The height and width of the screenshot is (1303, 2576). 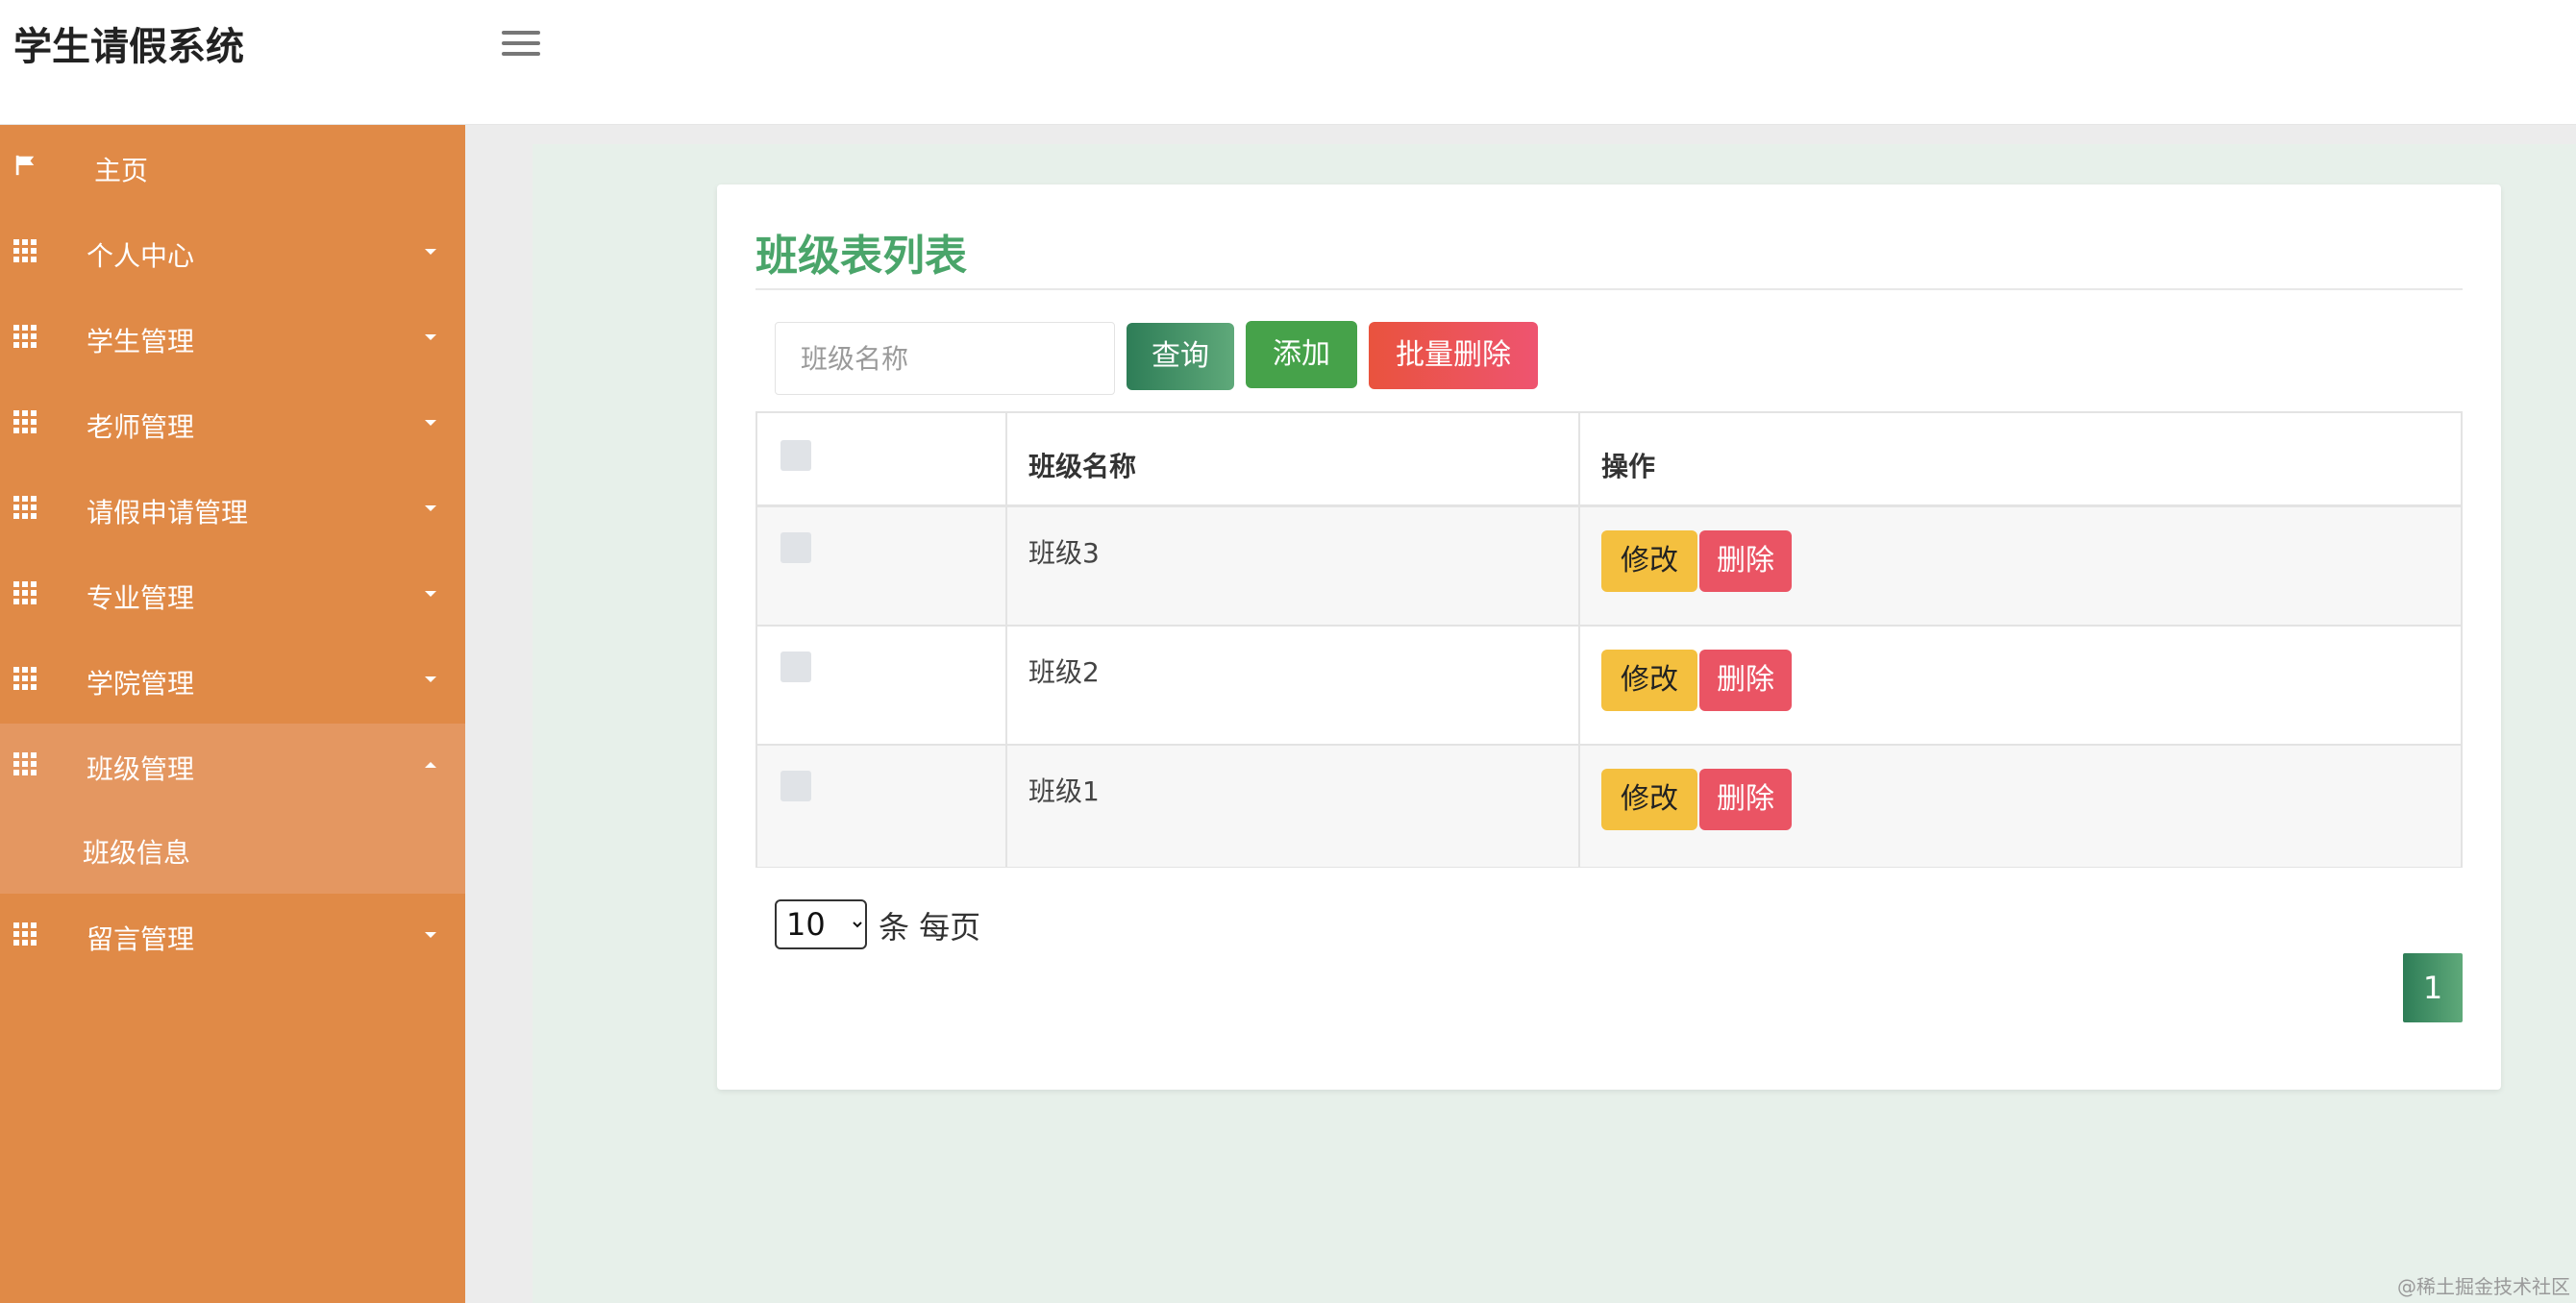 What do you see at coordinates (2483, 1286) in the screenshot?
I see `watermark: @稀土掘金技术社区` at bounding box center [2483, 1286].